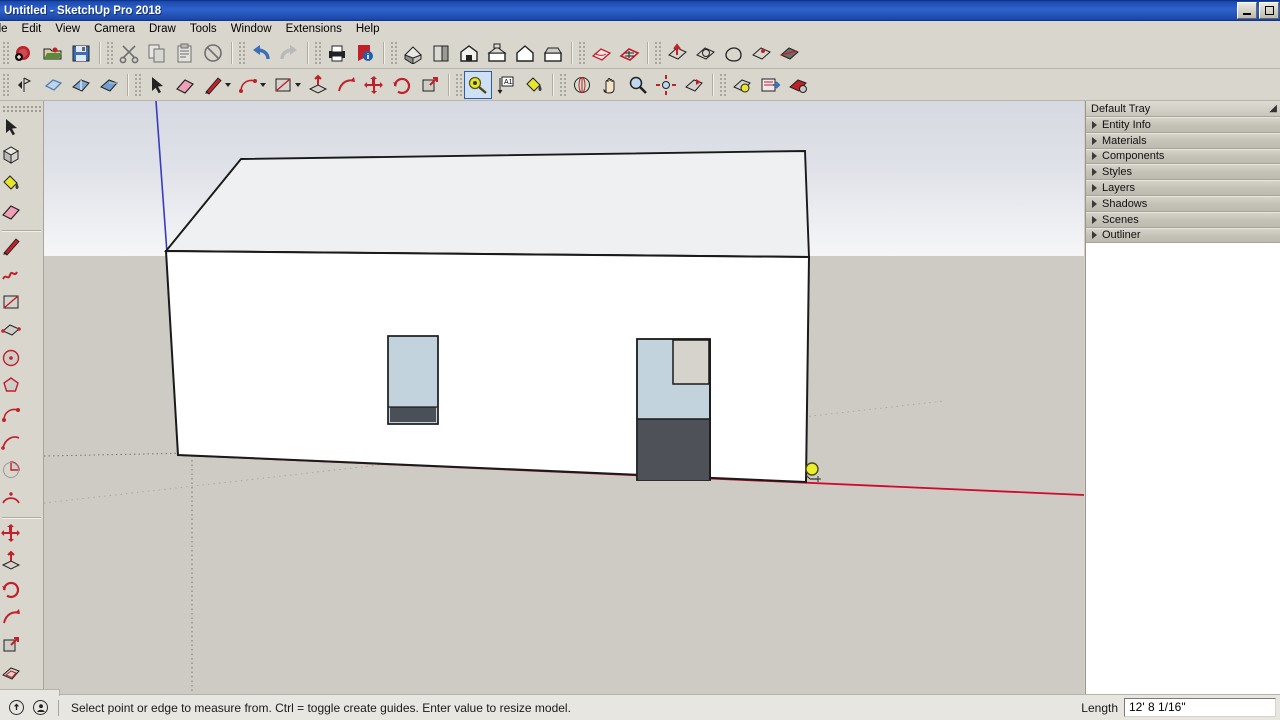 The width and height of the screenshot is (1280, 720). I want to click on undo-button, so click(261, 53).